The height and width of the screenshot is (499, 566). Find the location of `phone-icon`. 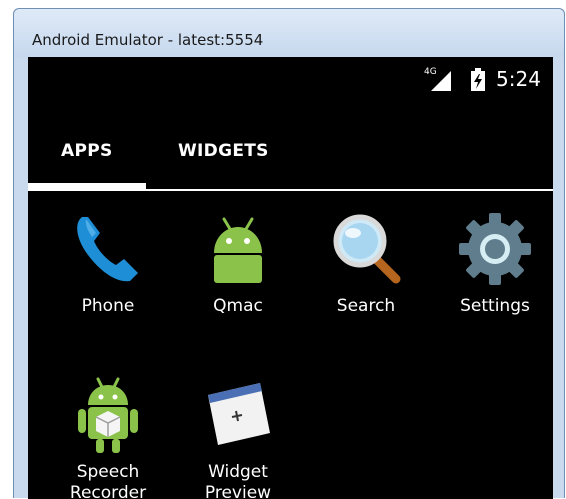

phone-icon is located at coordinates (107, 249).